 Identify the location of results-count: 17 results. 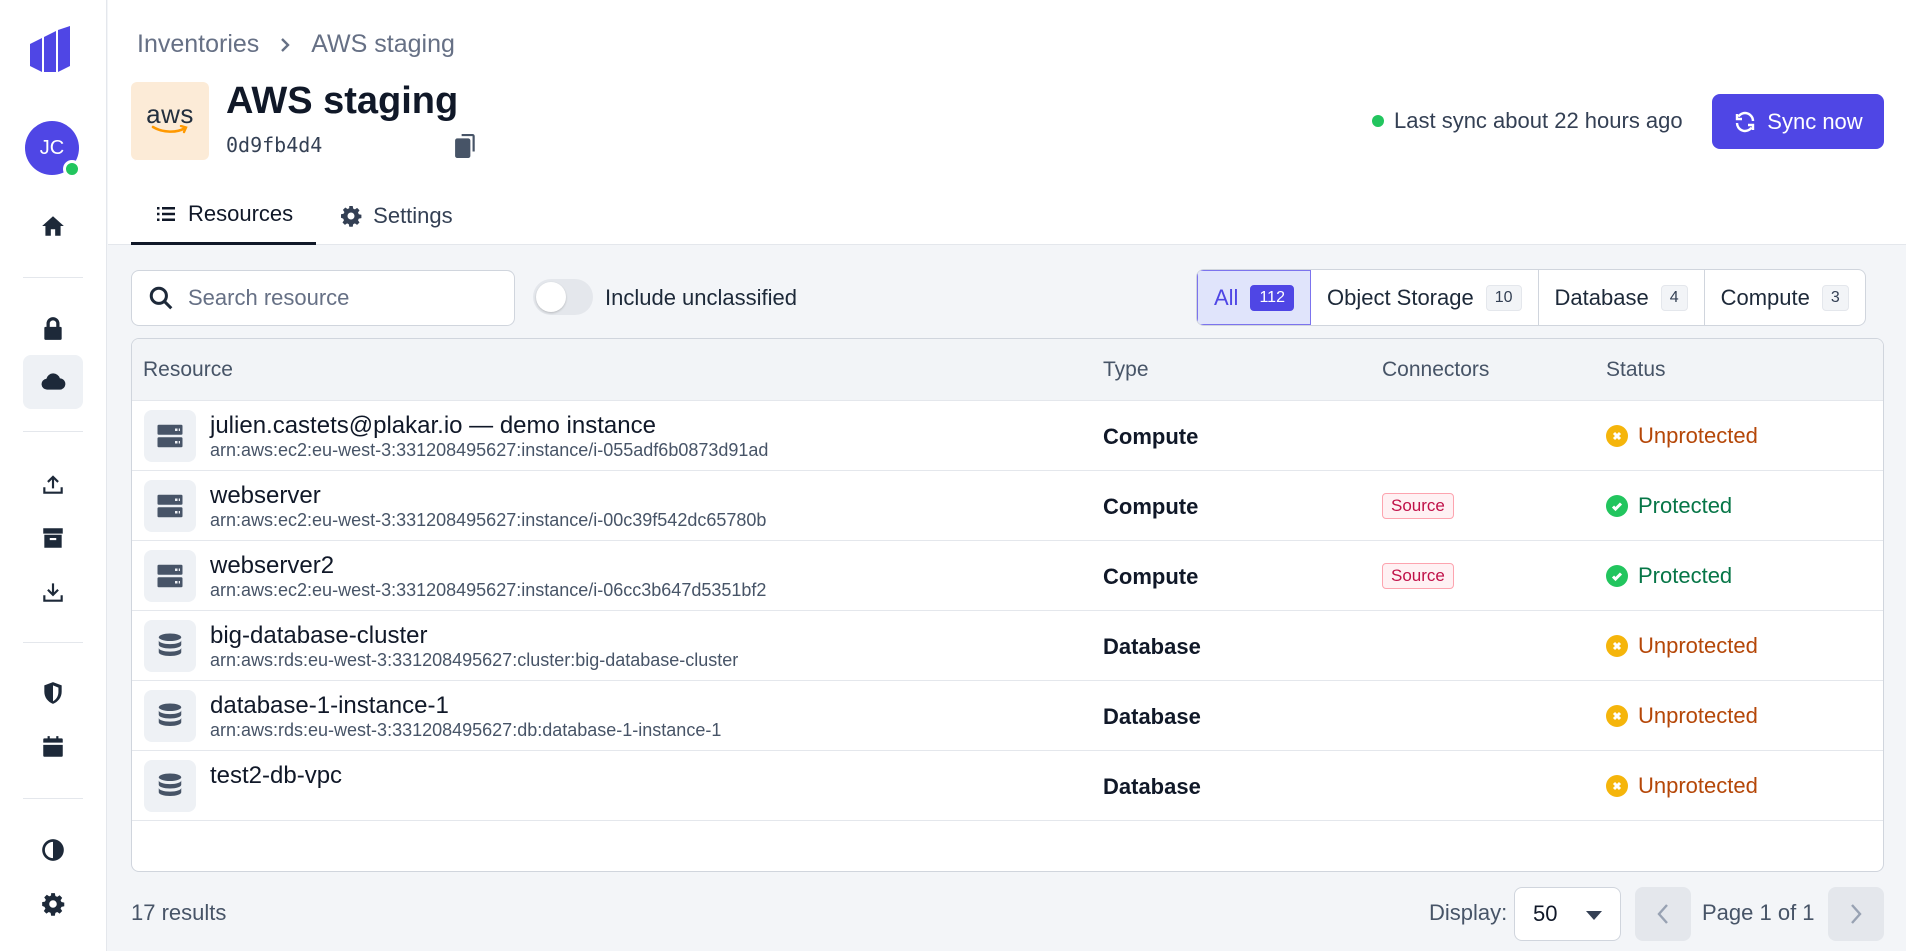
(179, 912).